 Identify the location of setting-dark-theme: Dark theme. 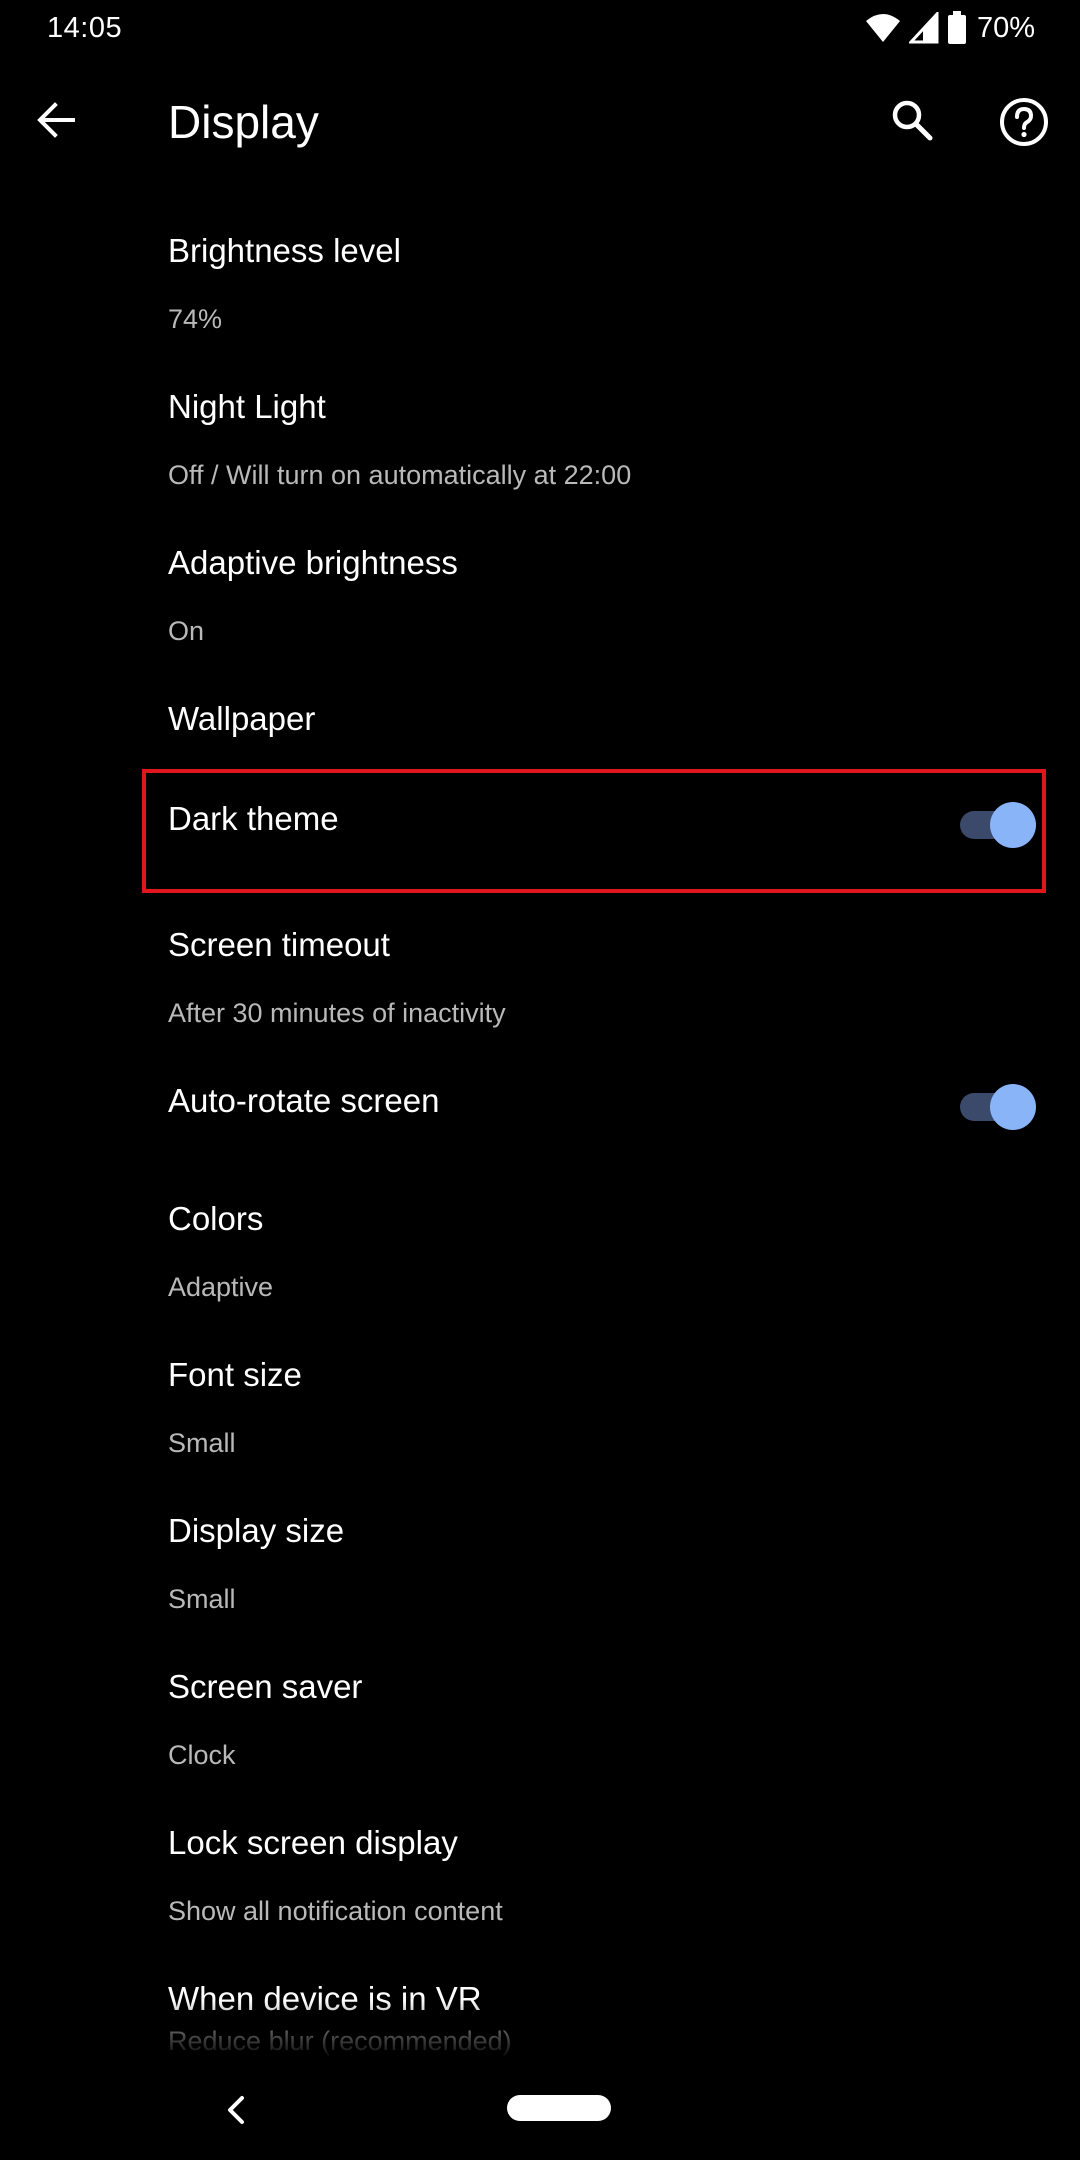
(540, 833).